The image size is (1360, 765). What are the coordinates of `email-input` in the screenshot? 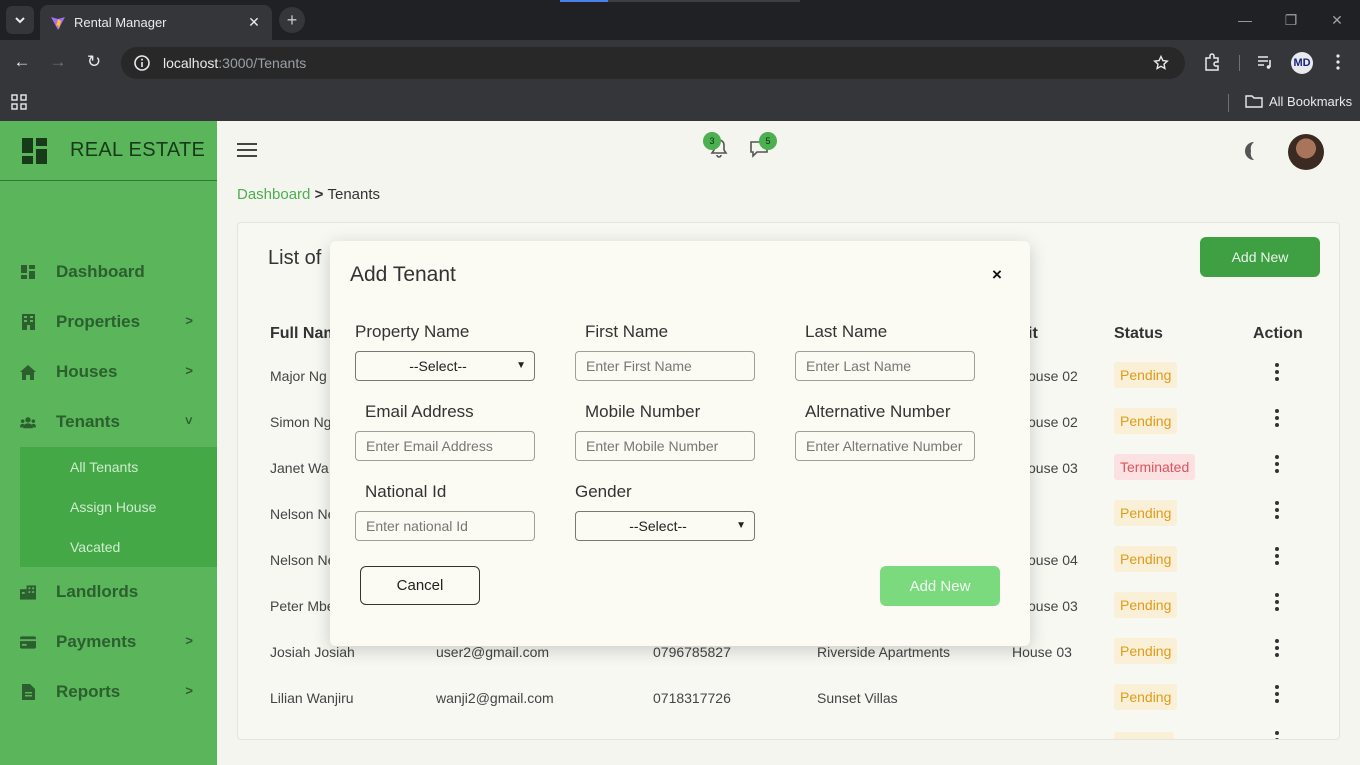 It's located at (445, 446).